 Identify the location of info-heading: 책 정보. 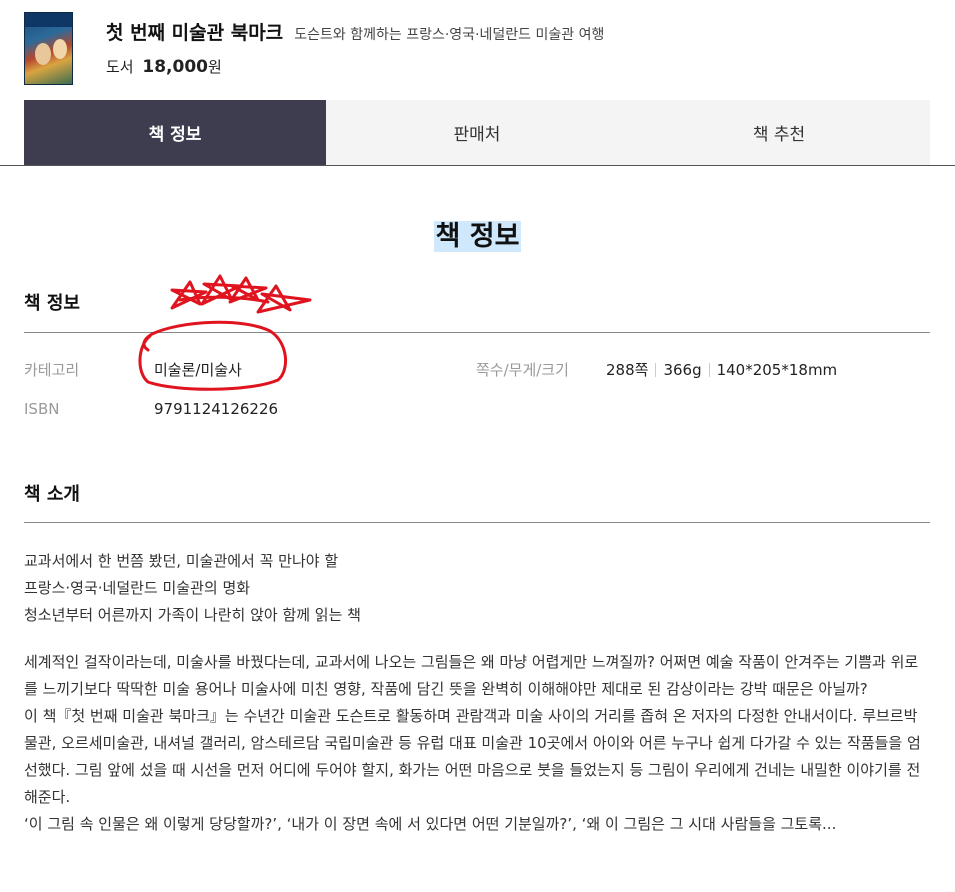
(52, 303).